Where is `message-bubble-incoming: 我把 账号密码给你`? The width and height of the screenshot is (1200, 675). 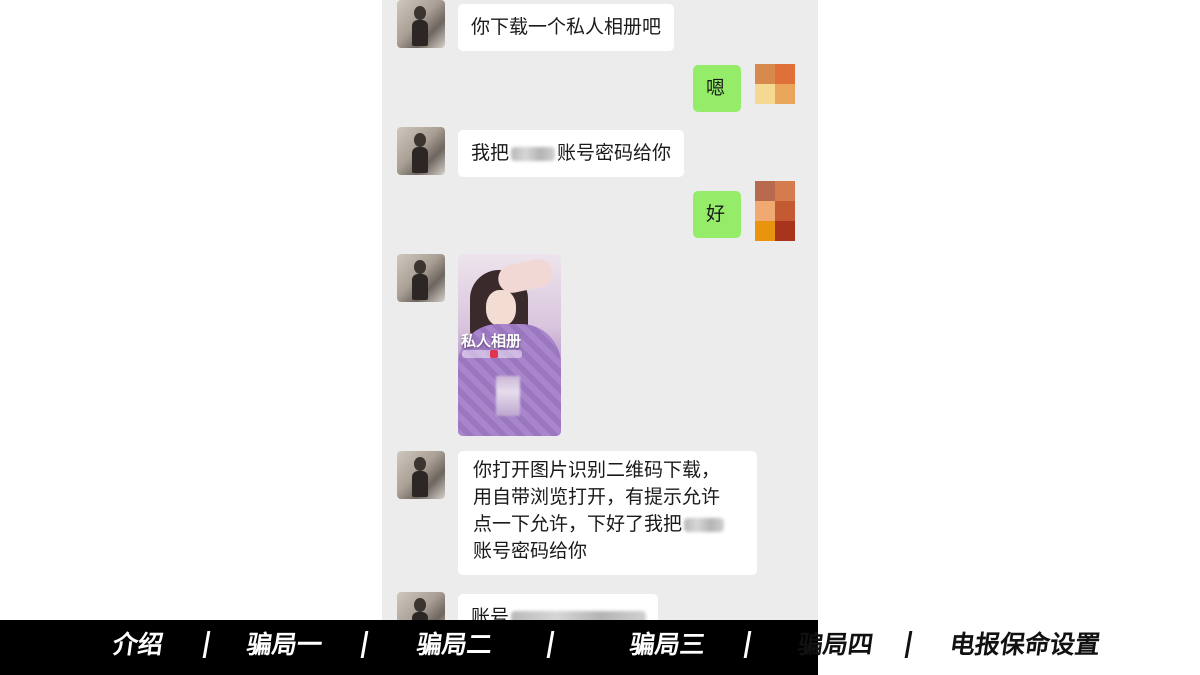
message-bubble-incoming: 我把 账号密码给你 is located at coordinates (571, 153).